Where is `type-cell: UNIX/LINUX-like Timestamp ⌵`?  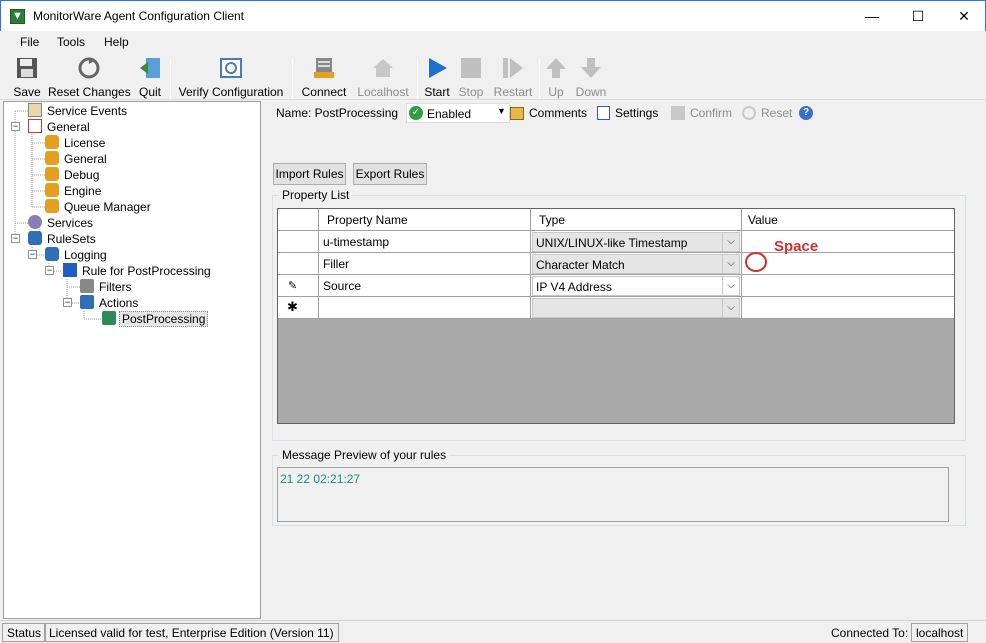 type-cell: UNIX/LINUX-like Timestamp ⌵ is located at coordinates (636, 242).